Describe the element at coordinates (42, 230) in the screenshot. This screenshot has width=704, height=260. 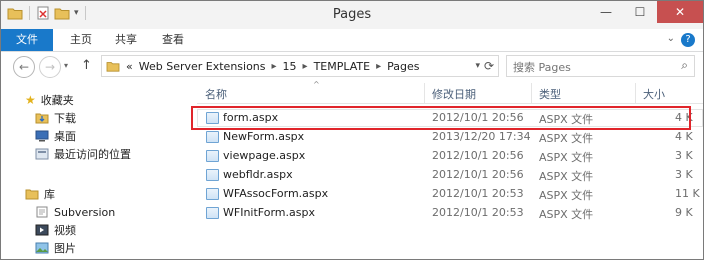
I see `video-icon` at that location.